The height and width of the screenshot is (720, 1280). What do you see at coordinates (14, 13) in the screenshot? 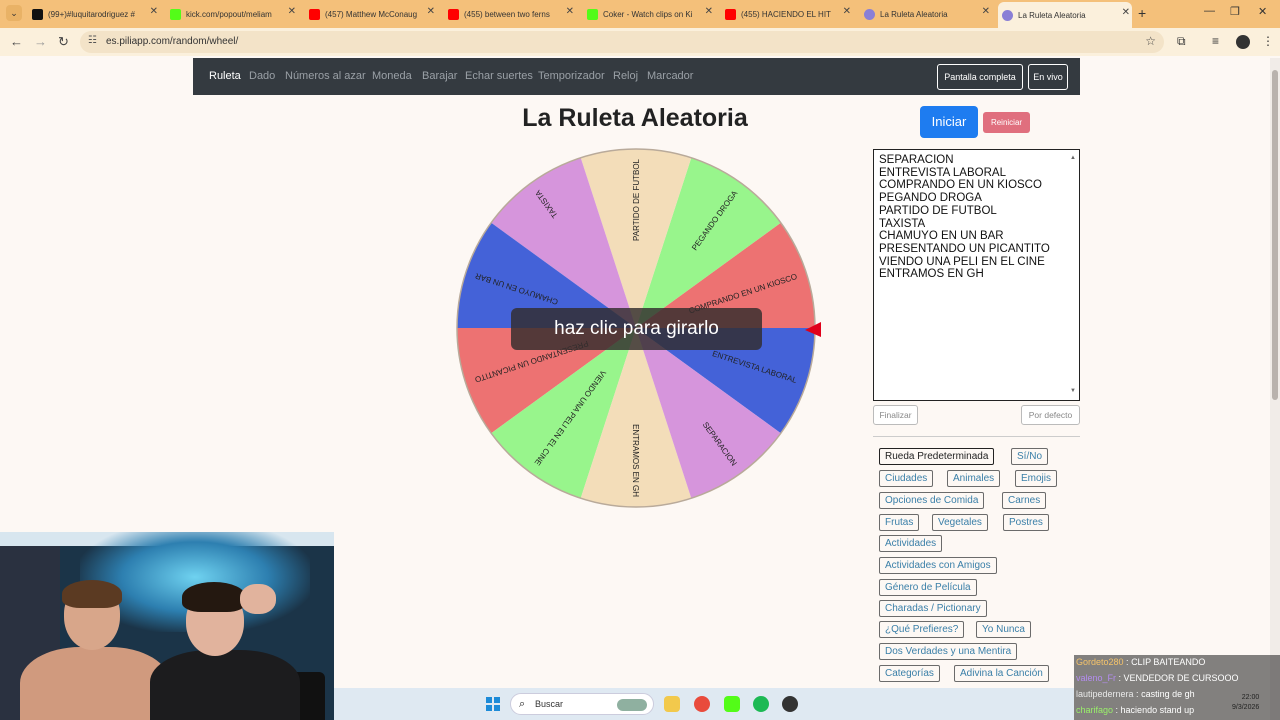
I see `tab-search-chevron-icon: ⌄` at bounding box center [14, 13].